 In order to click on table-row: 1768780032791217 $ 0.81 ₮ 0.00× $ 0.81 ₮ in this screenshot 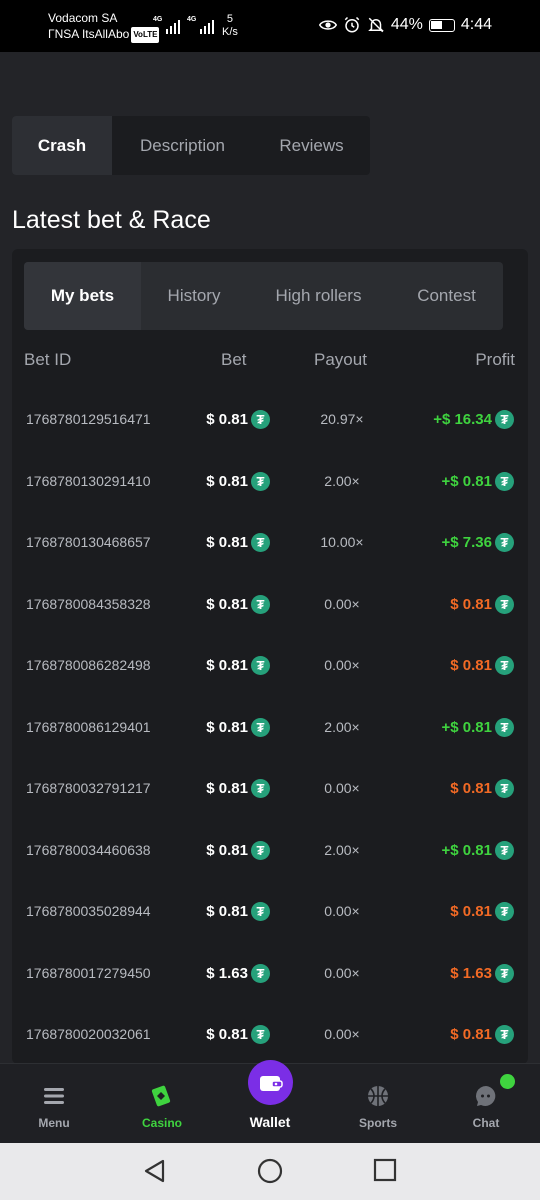, I will do `click(270, 791)`.